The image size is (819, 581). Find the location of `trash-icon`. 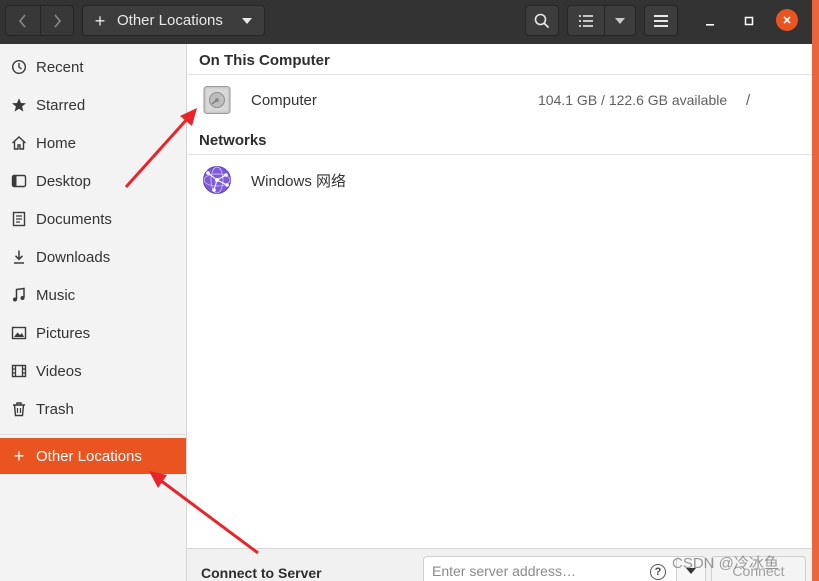

trash-icon is located at coordinates (19, 409).